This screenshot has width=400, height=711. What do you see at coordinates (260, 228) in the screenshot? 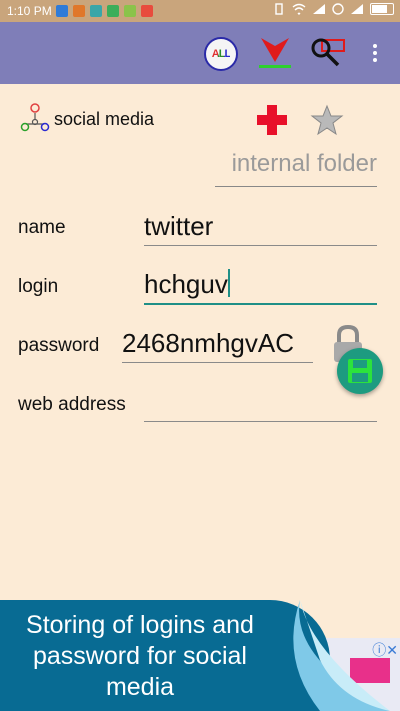
I see `name-input: twitter` at bounding box center [260, 228].